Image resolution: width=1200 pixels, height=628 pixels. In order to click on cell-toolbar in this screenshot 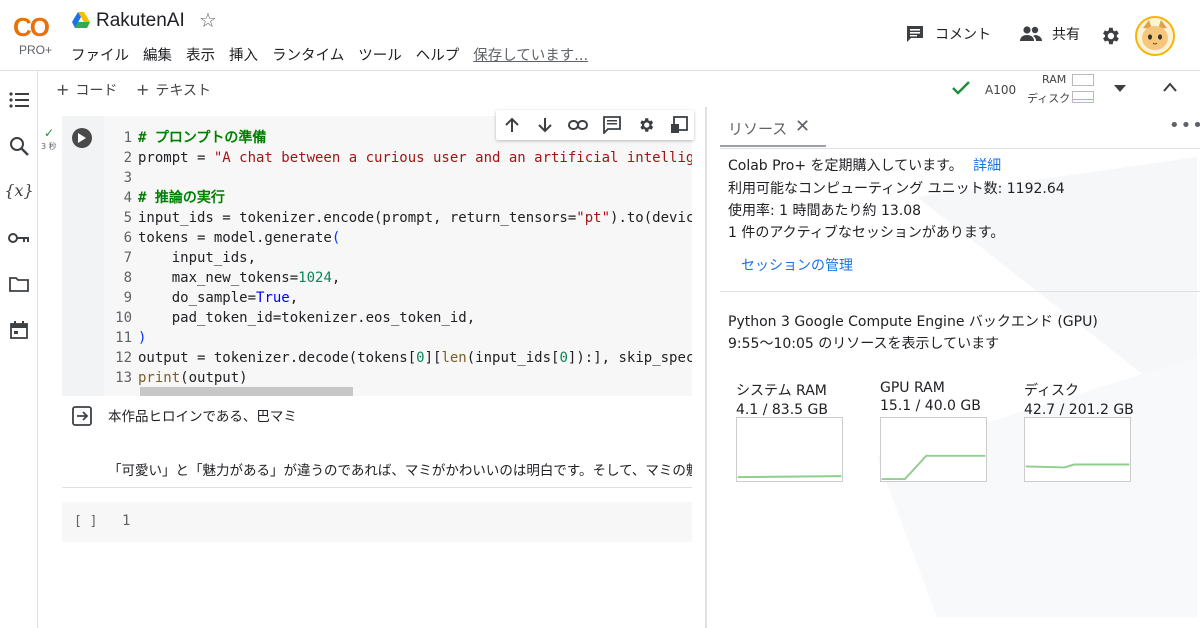, I will do `click(595, 125)`.